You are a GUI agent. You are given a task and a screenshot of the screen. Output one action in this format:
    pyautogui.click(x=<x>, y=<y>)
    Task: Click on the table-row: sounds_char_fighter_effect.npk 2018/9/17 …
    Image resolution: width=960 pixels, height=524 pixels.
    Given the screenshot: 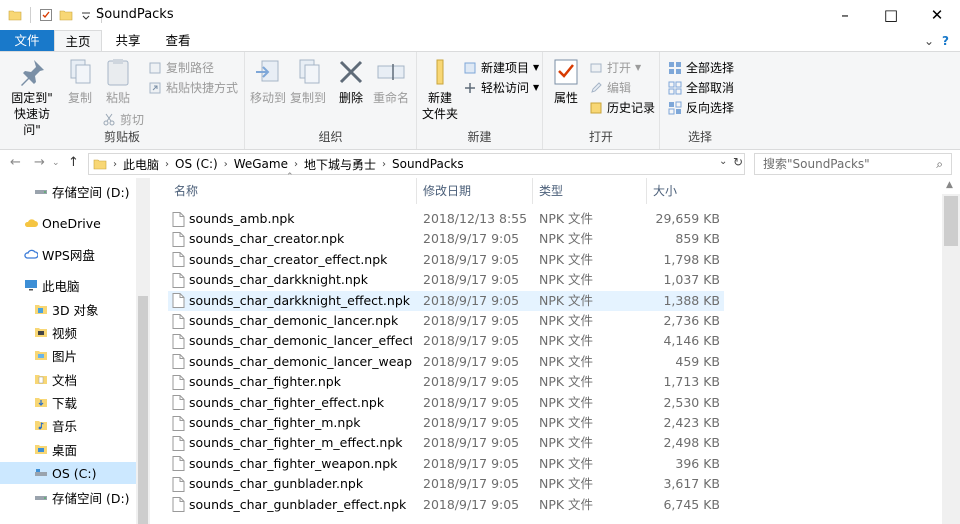 What is the action you would take?
    pyautogui.click(x=446, y=403)
    